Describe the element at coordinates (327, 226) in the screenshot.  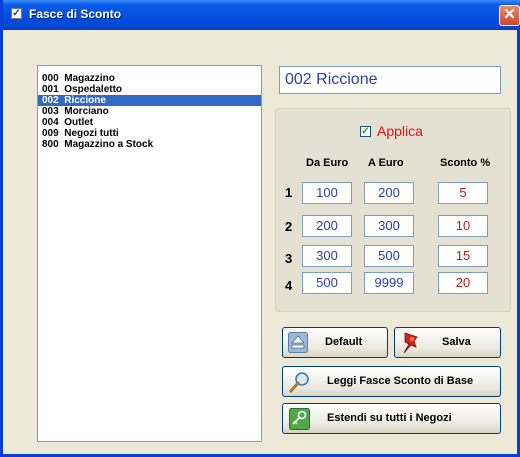
I see `da-euro-field: 200` at that location.